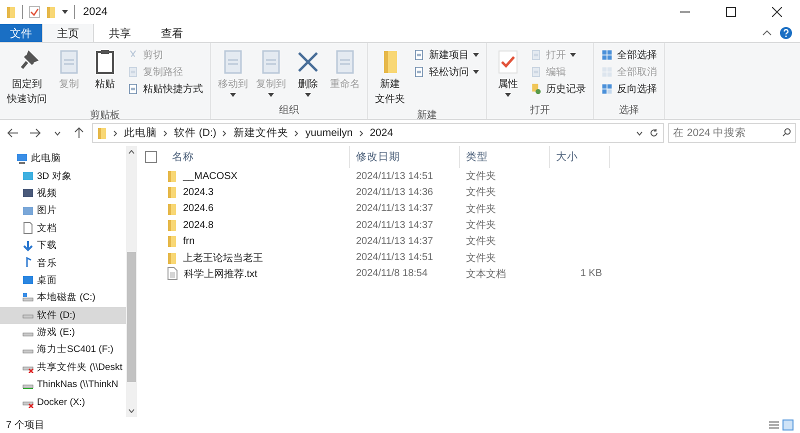  What do you see at coordinates (505, 157) in the screenshot?
I see `column-header: 类型` at bounding box center [505, 157].